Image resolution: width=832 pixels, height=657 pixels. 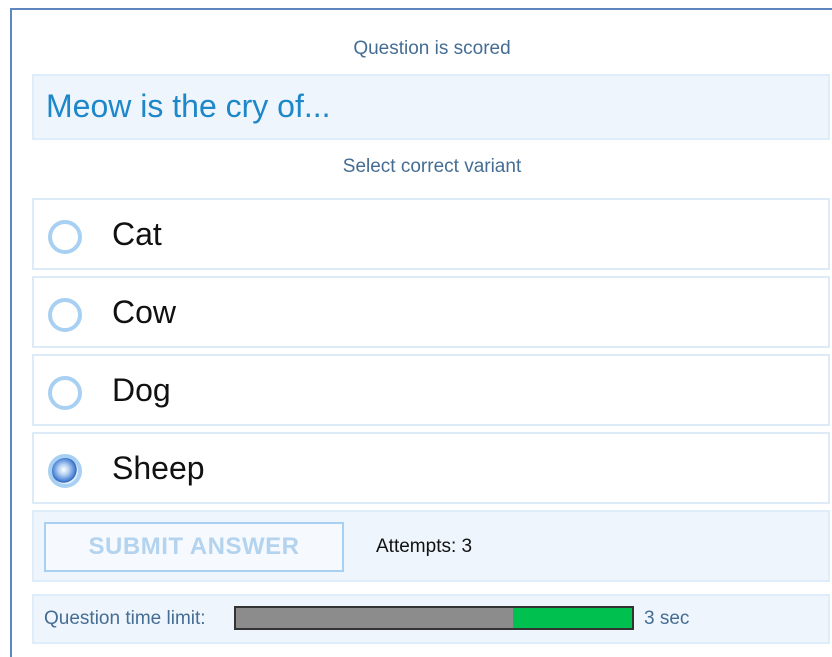 What do you see at coordinates (424, 546) in the screenshot?
I see `attempts-counter: Attempts: 3` at bounding box center [424, 546].